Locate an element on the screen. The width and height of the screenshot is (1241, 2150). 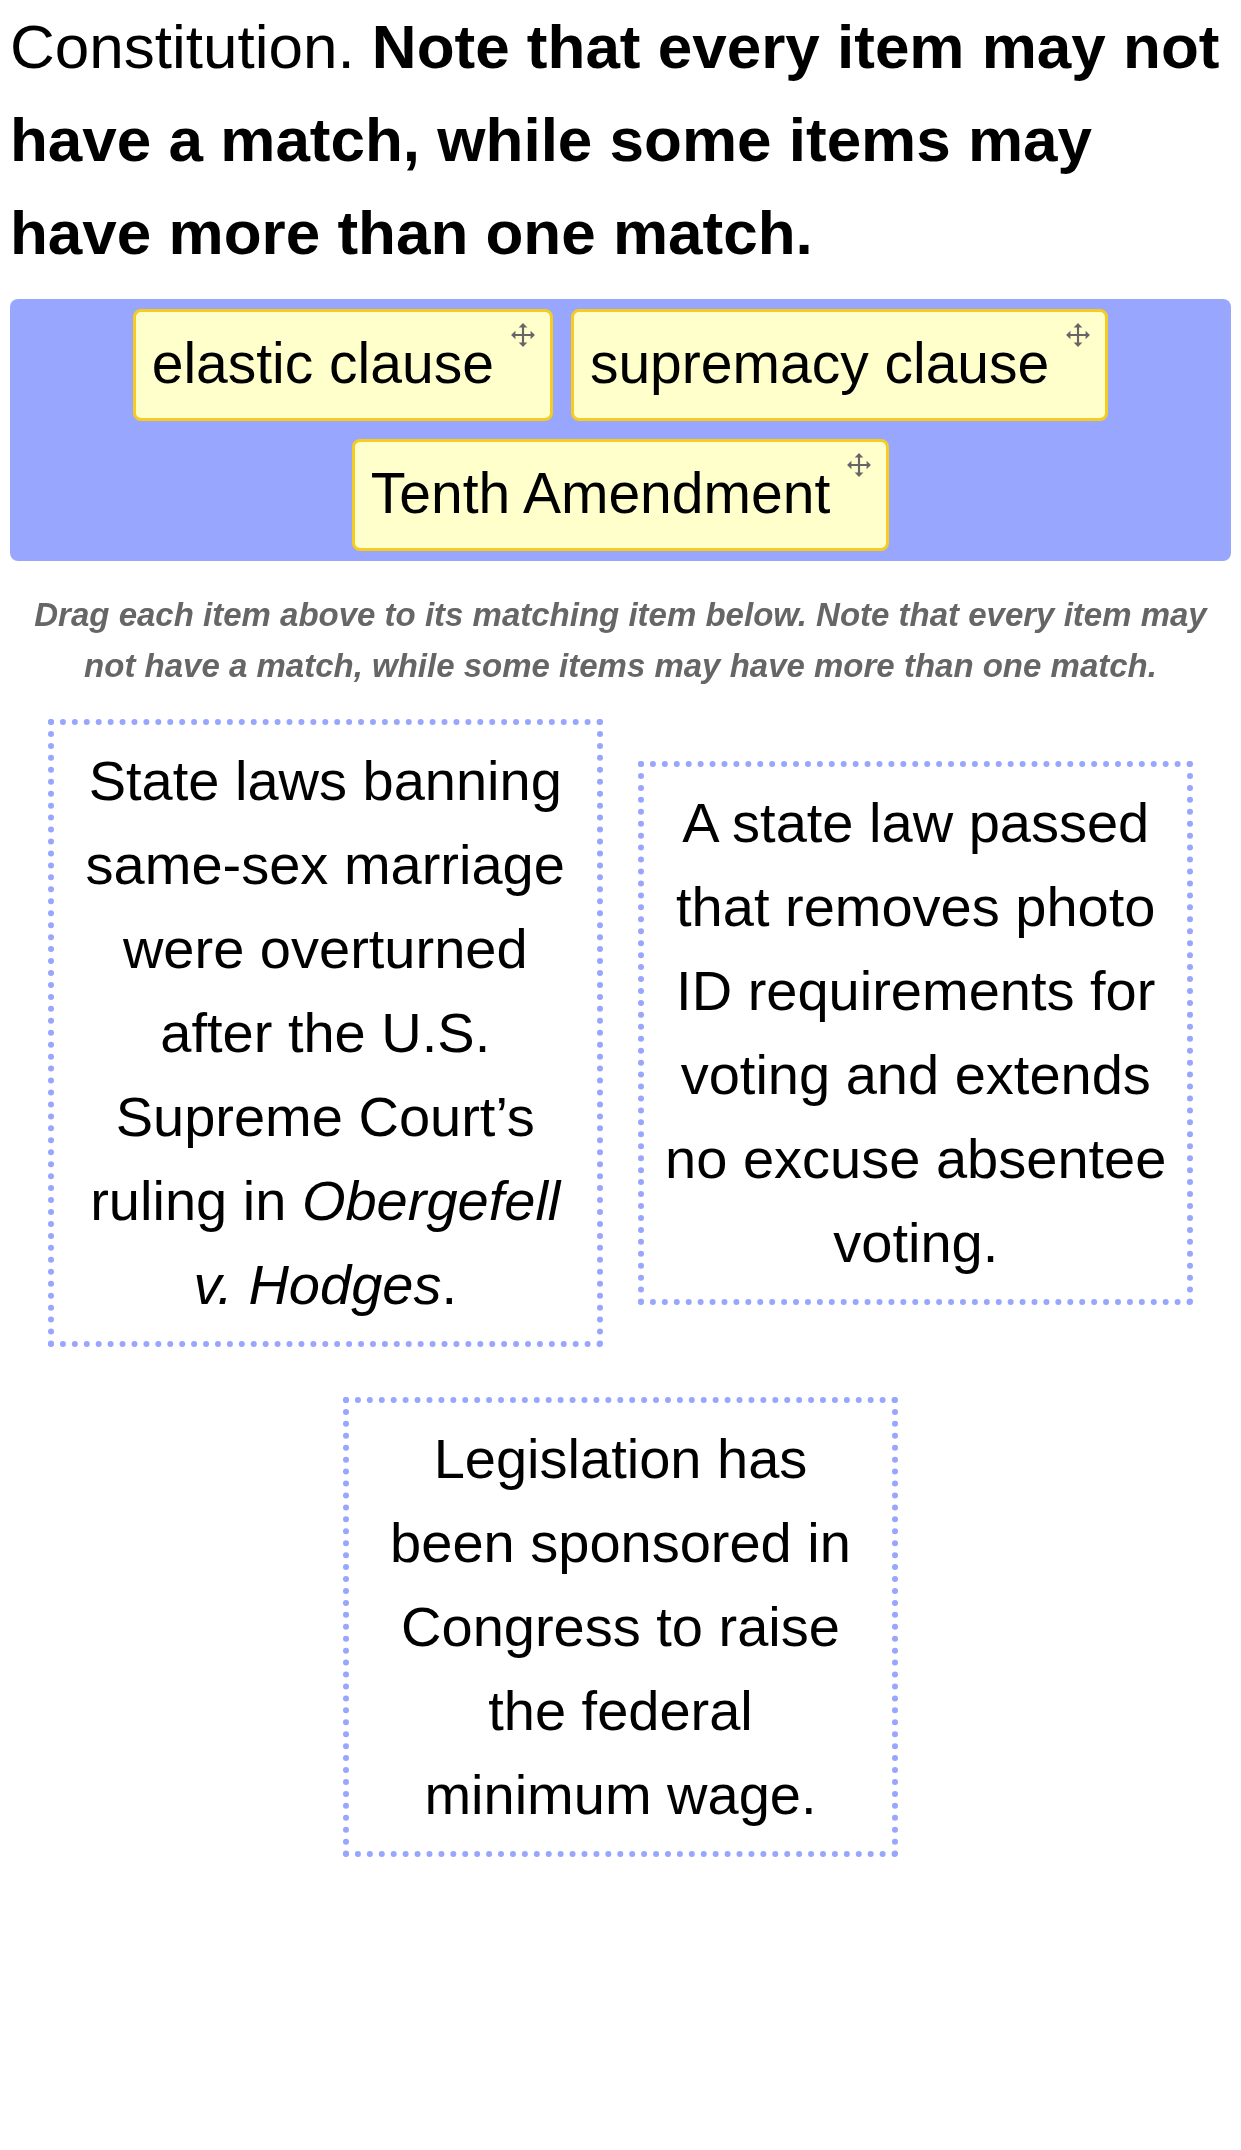
drag-item: Tenth Amendment is located at coordinates (620, 495).